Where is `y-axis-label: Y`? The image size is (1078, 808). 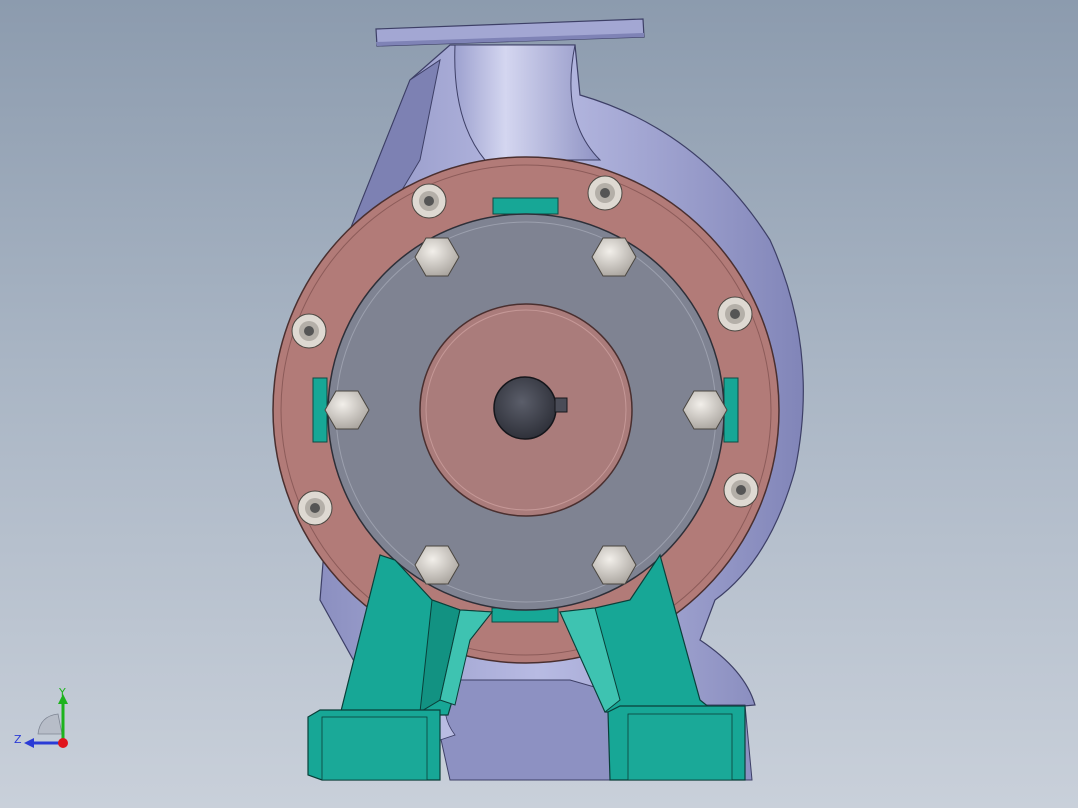 y-axis-label: Y is located at coordinates (62, 692).